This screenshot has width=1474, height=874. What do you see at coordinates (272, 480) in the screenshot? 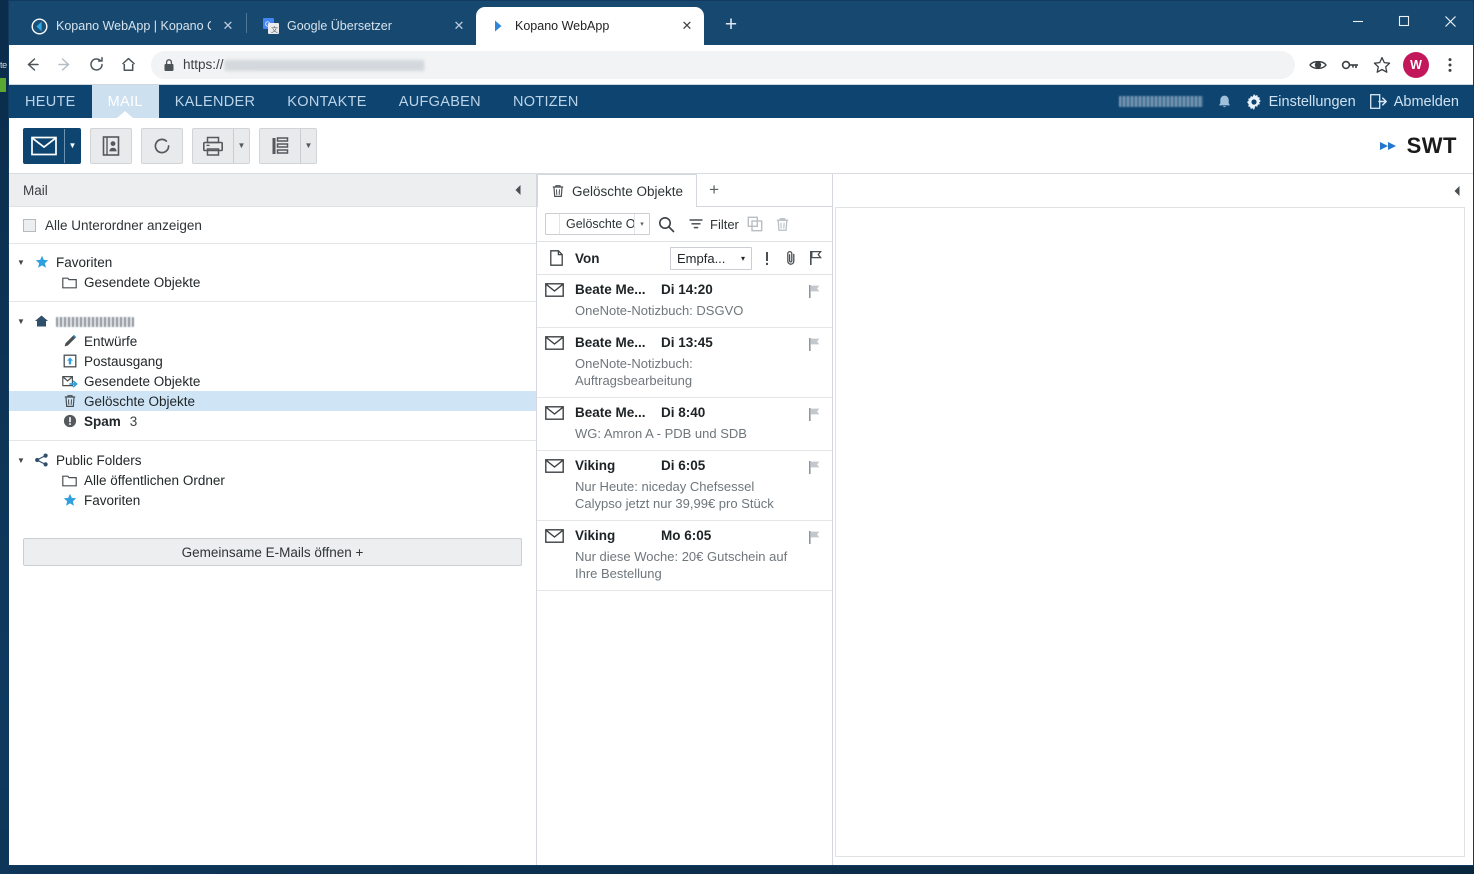
I see `folder-item-alle-oeffentlichen: Alle öffentlichen Ordner` at bounding box center [272, 480].